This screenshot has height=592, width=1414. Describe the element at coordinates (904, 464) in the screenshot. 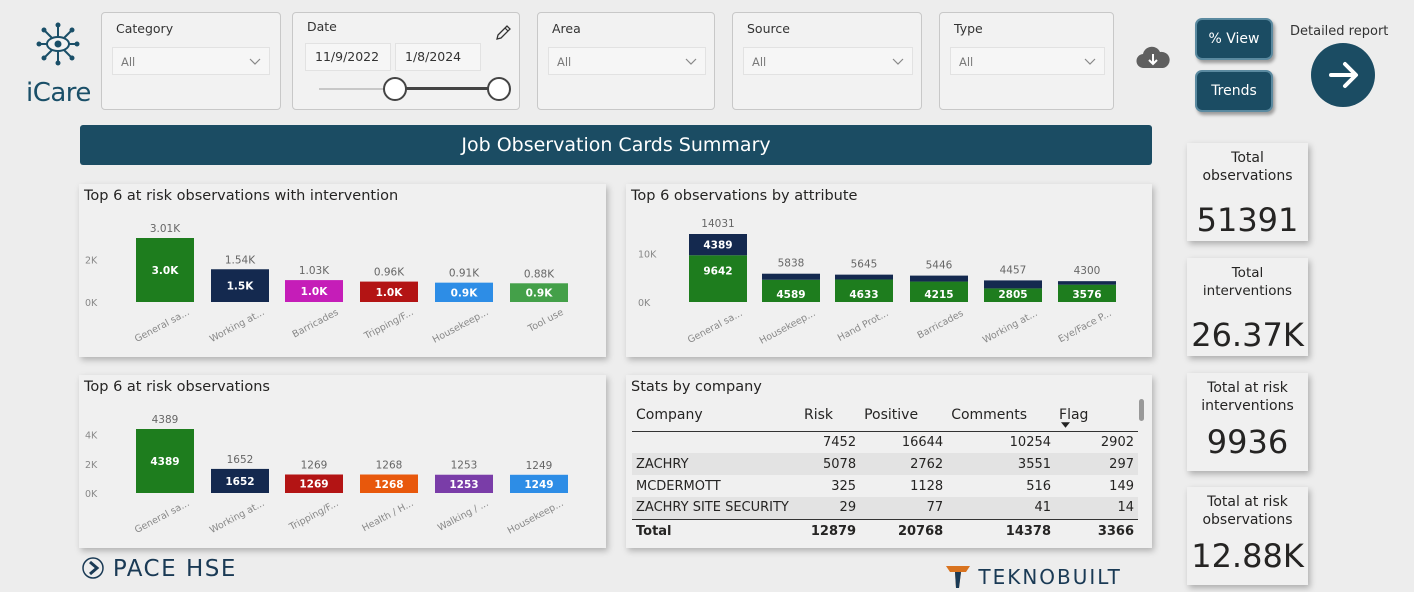

I see `cell-positive: 2762` at that location.